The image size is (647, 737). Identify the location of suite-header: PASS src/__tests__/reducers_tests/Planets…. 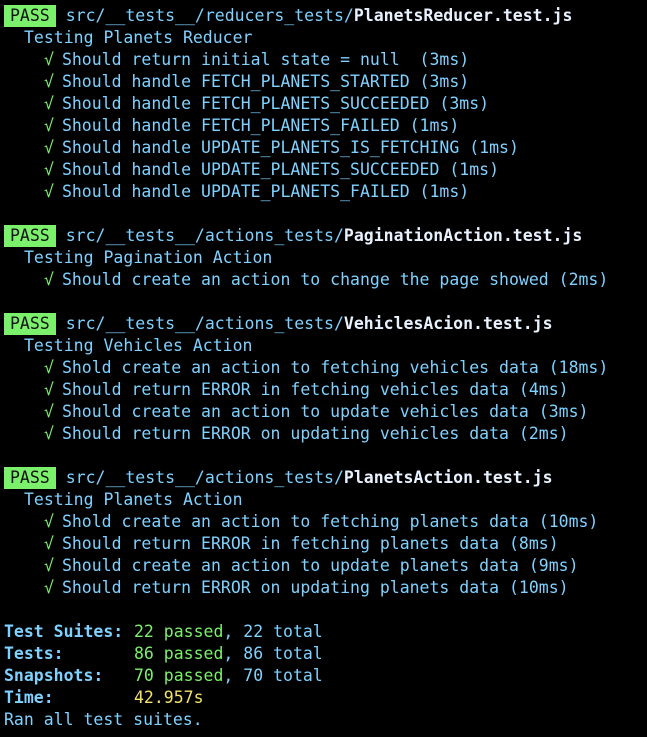
(323, 16).